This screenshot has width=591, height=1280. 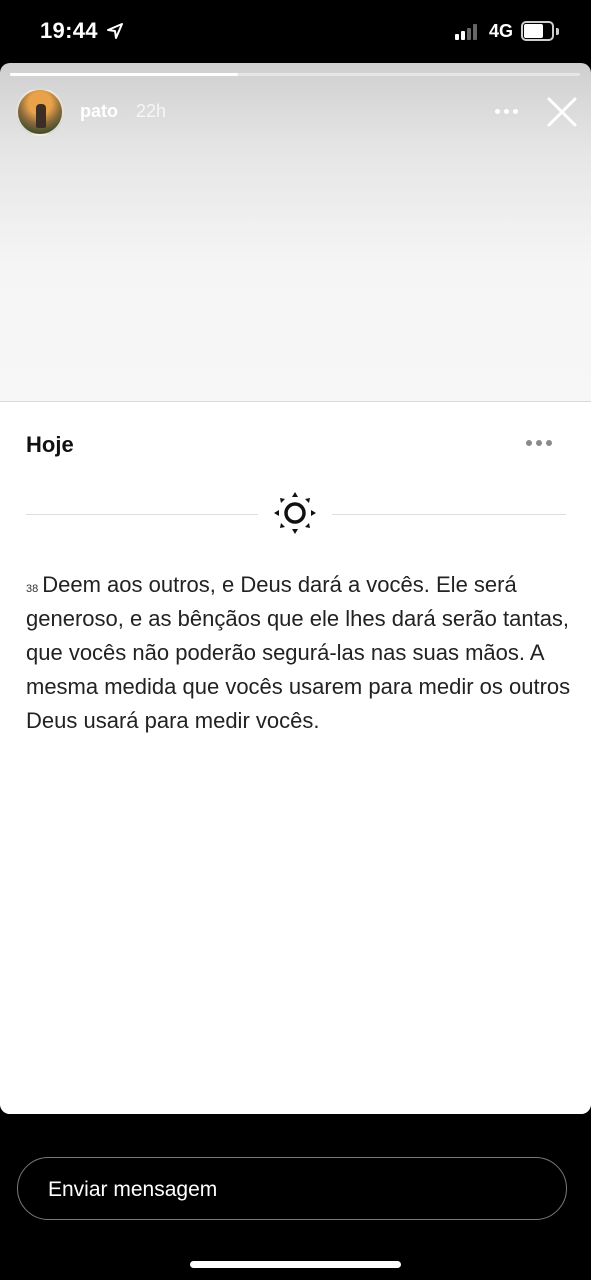 I want to click on story-progress-fill, so click(x=124, y=74).